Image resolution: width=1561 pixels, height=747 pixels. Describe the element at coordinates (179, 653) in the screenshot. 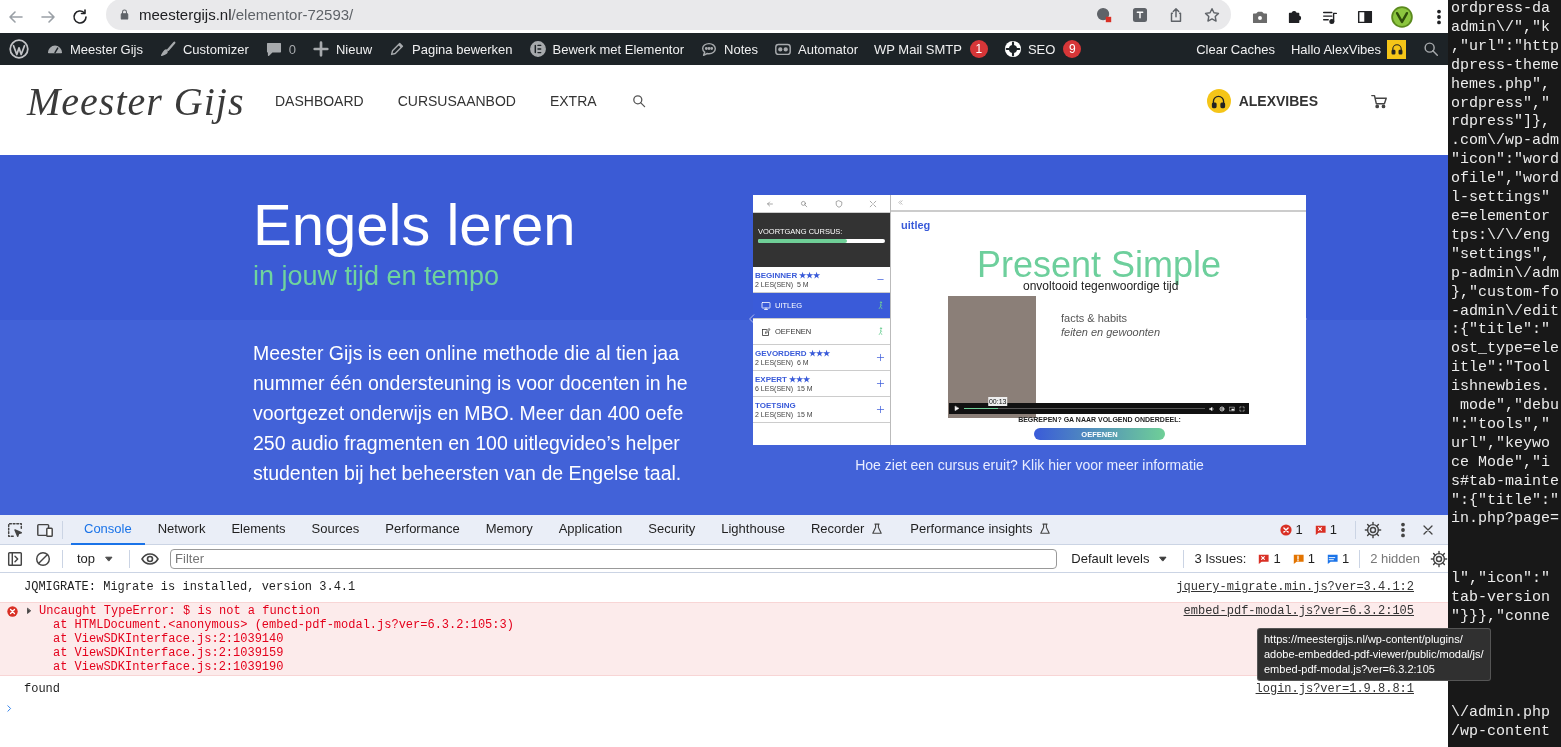

I see `source-link: ViewSDKInterface.js:2:1039159` at that location.